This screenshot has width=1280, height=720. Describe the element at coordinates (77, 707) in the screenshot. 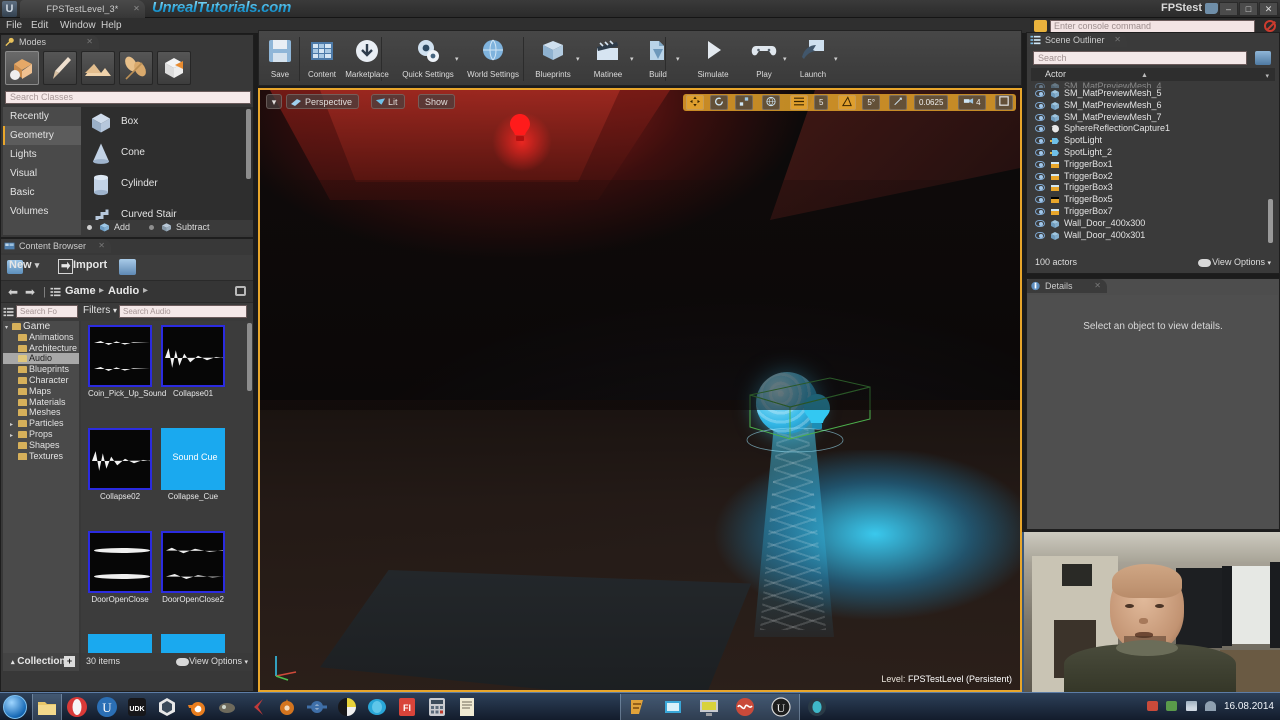

I see `opera-icon` at that location.